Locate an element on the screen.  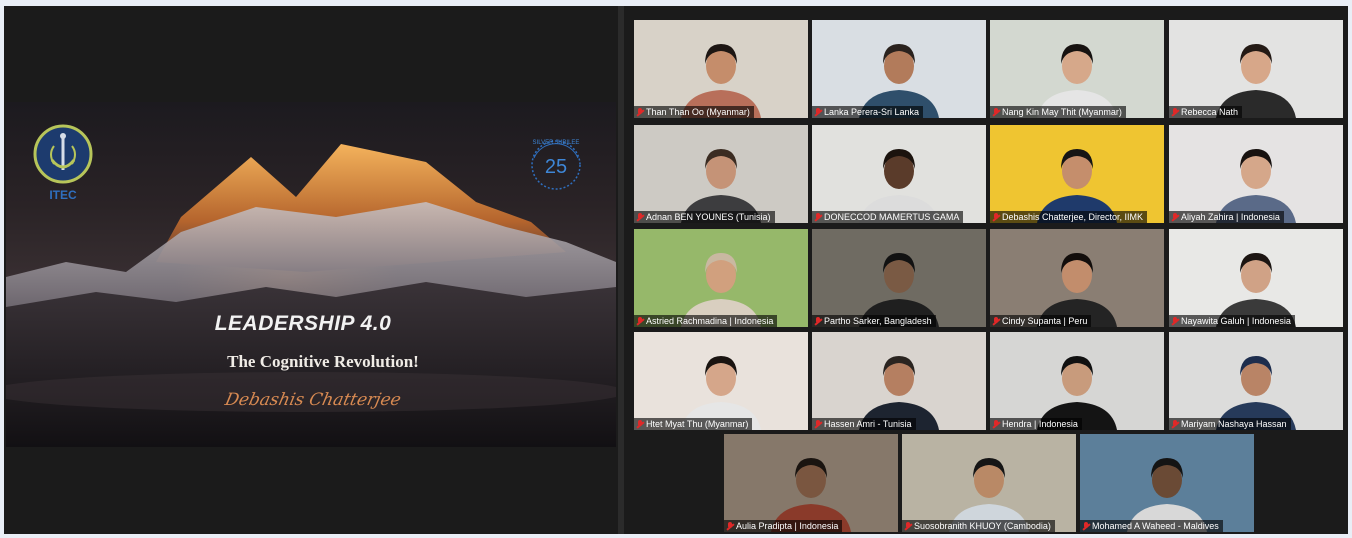
participant-name: Suosobranith KHUOY (Cambodia) is located at coordinates (982, 526).